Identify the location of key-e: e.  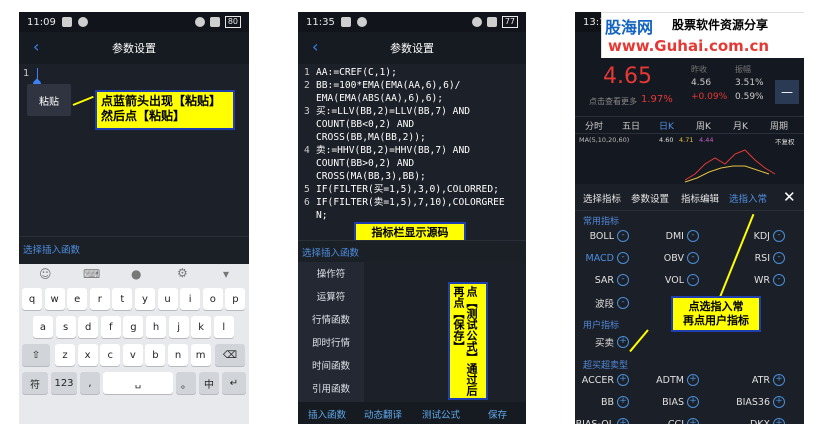
(77, 299).